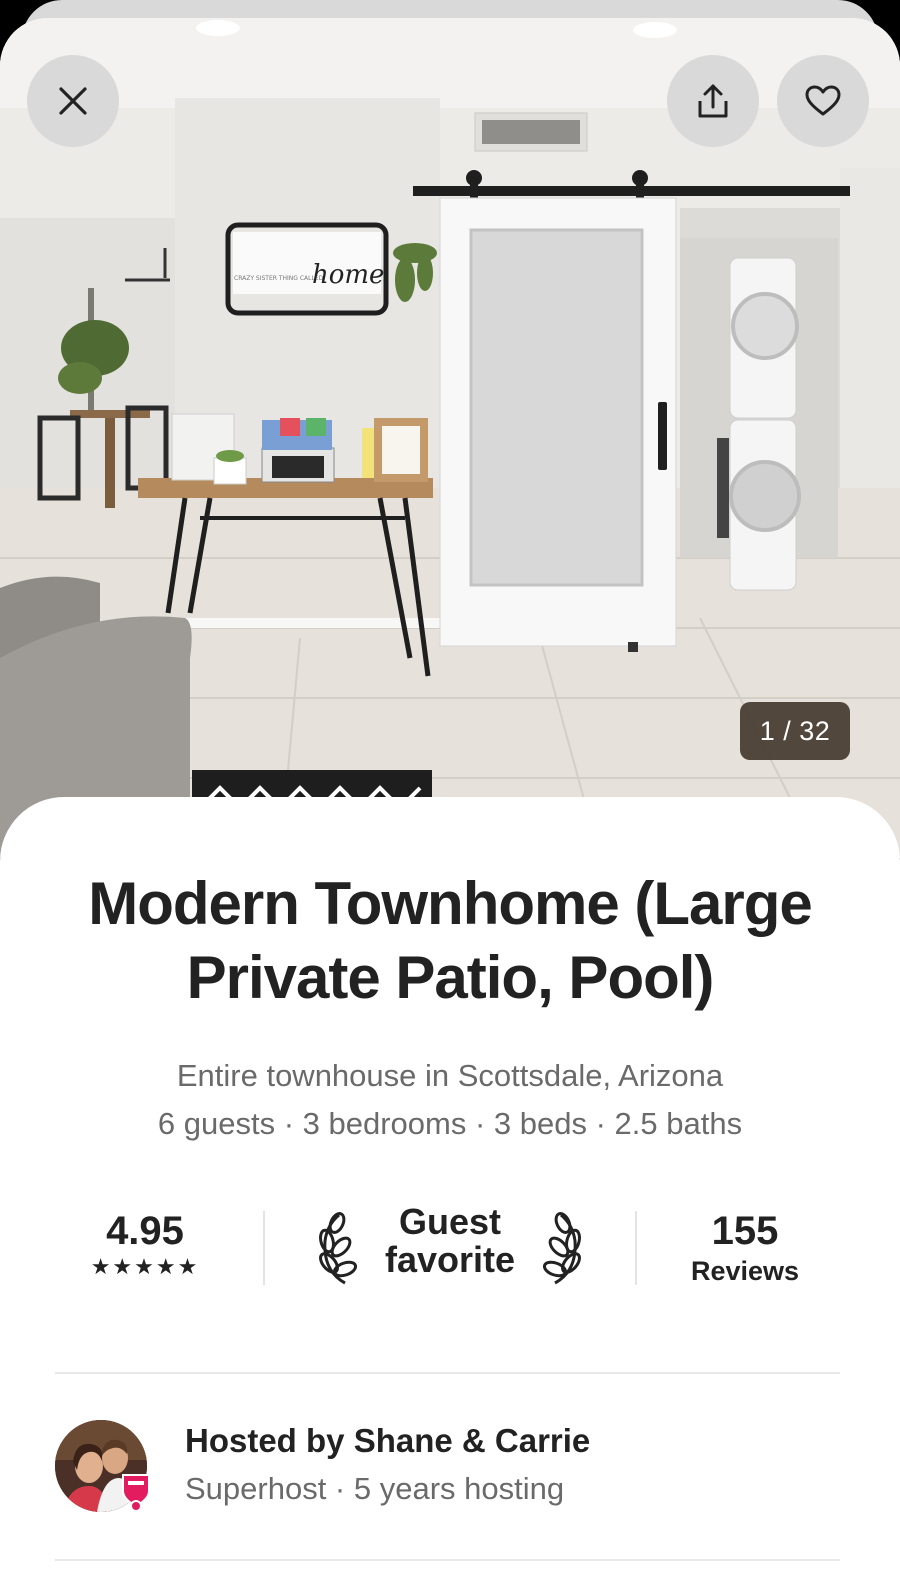 Image resolution: width=900 pixels, height=1576 pixels. I want to click on reviews-summary: 155 Reviews, so click(745, 1247).